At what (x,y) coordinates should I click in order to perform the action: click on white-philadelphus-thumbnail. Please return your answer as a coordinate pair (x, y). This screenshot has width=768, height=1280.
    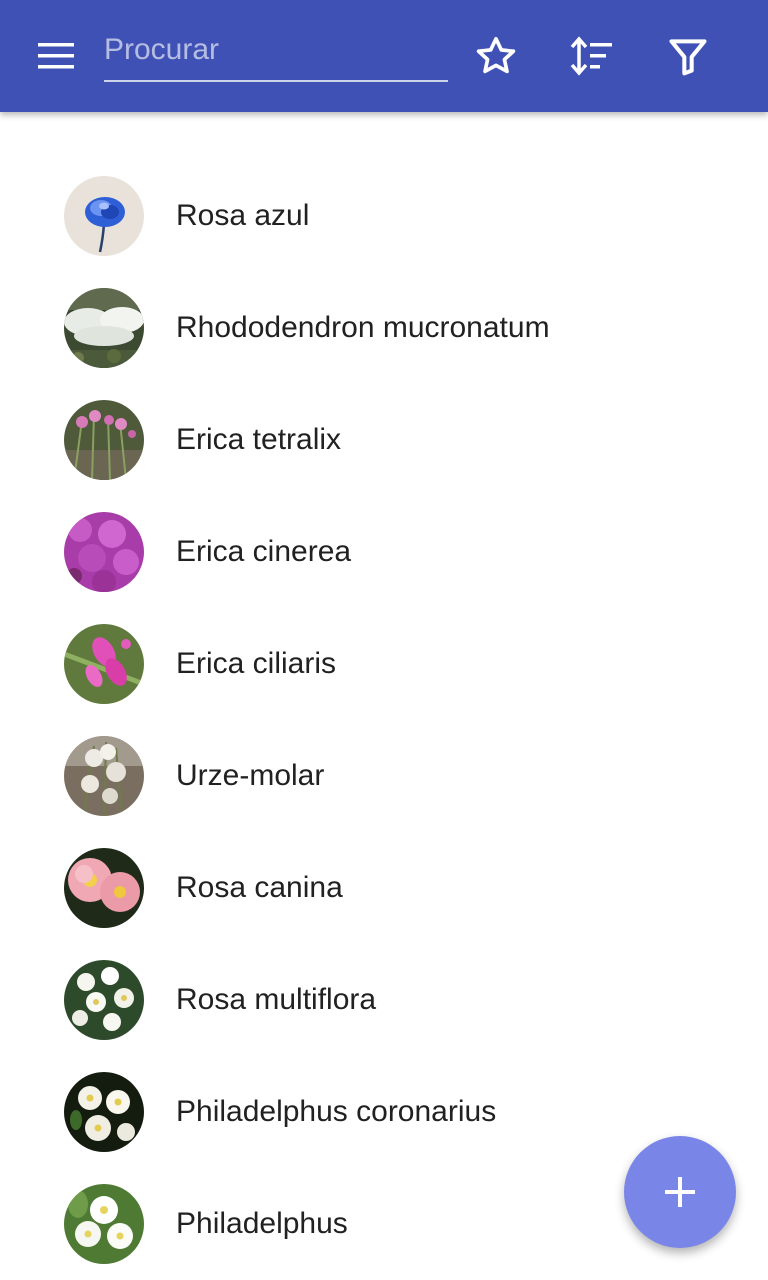
    Looking at the image, I should click on (104, 1224).